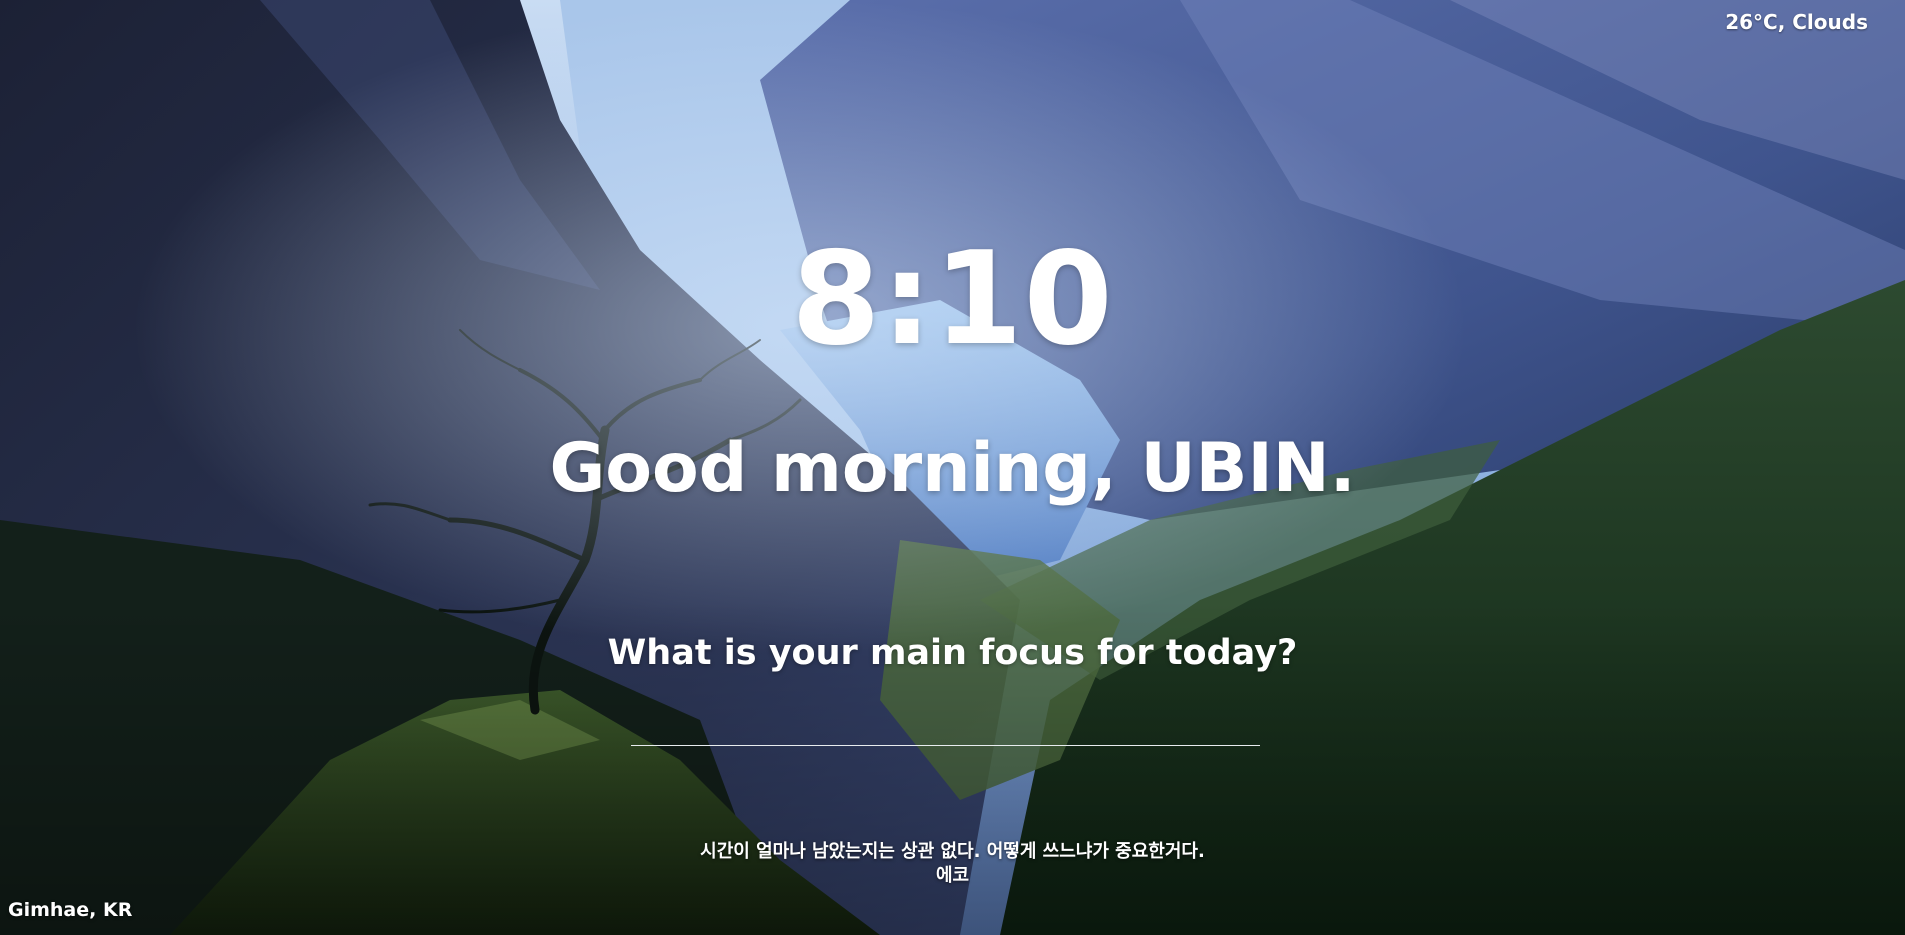 The height and width of the screenshot is (935, 1905). What do you see at coordinates (1796, 22) in the screenshot?
I see `weather-status: 26°C, Clouds` at bounding box center [1796, 22].